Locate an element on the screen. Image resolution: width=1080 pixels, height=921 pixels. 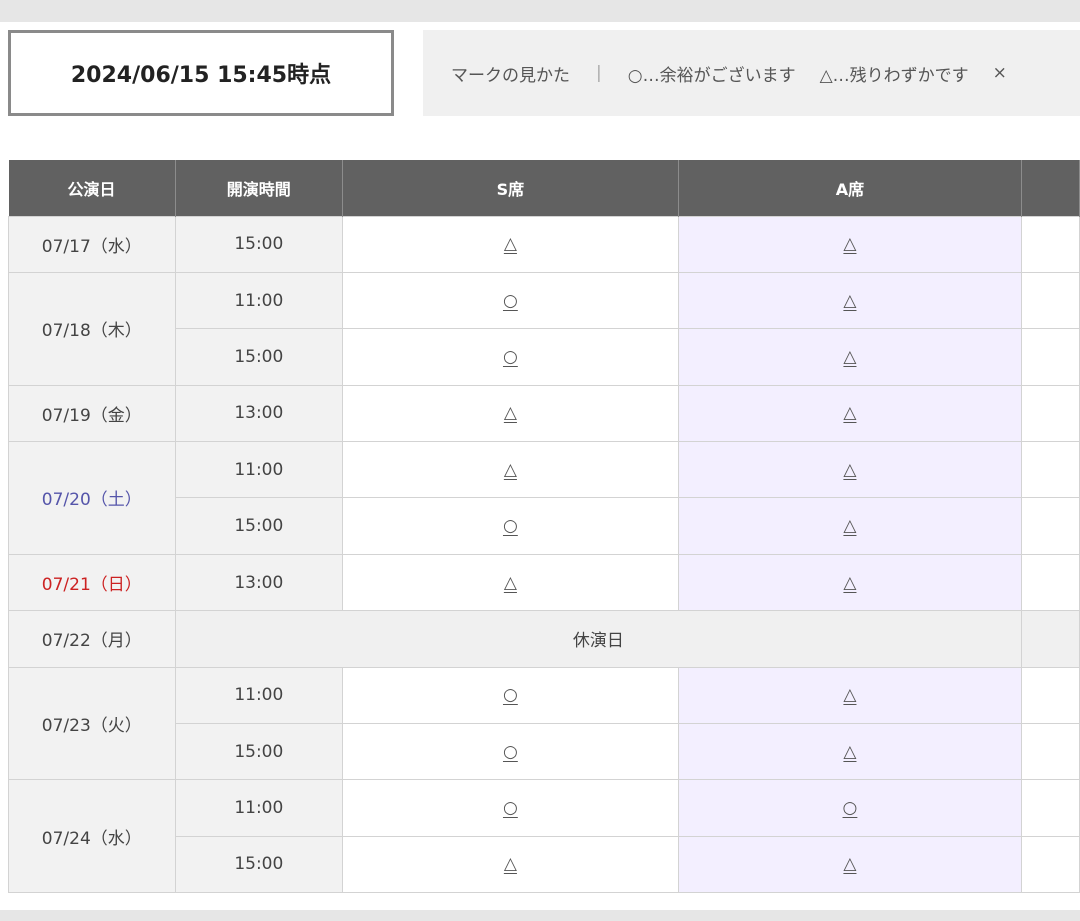
table-row: 07/22（月） 休演日 is located at coordinates (544, 639).